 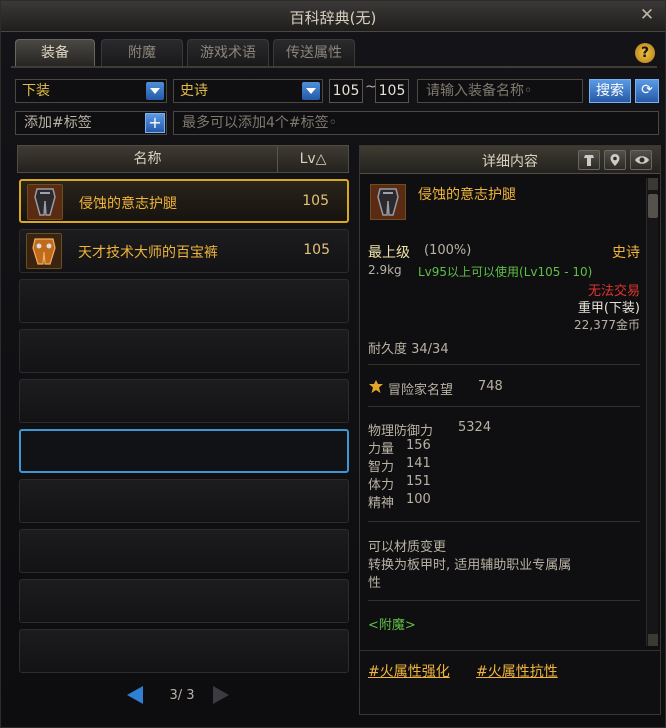 I want to click on grade-percent: (100%), so click(x=448, y=250).